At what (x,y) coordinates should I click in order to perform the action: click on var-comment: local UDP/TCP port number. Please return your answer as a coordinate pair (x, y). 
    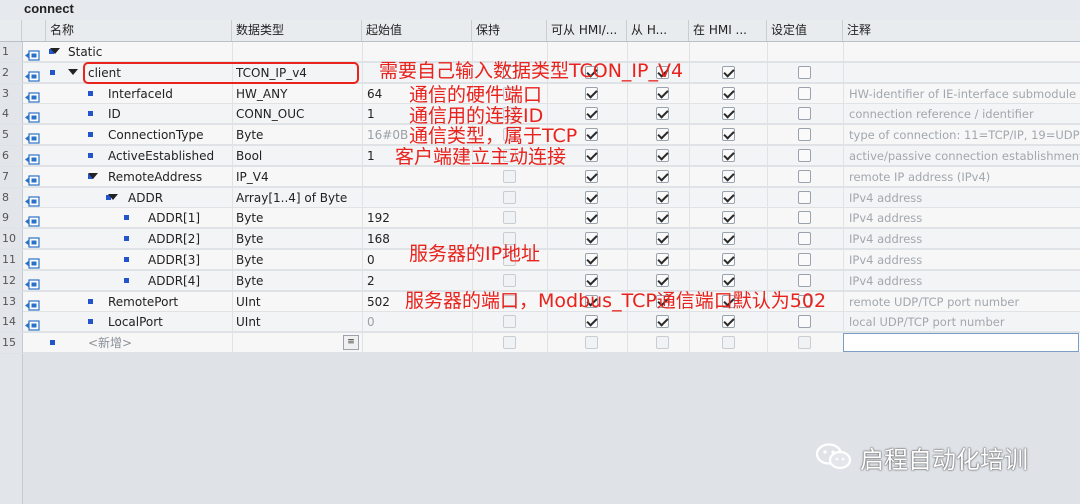
    Looking at the image, I should click on (964, 322).